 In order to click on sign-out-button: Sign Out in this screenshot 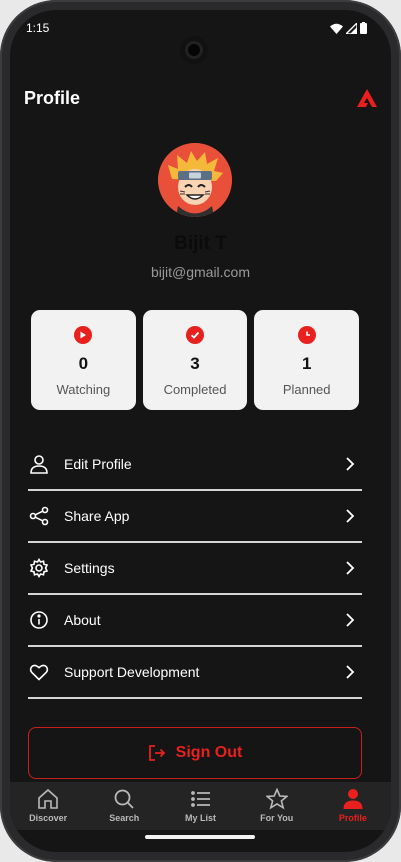, I will do `click(195, 753)`.